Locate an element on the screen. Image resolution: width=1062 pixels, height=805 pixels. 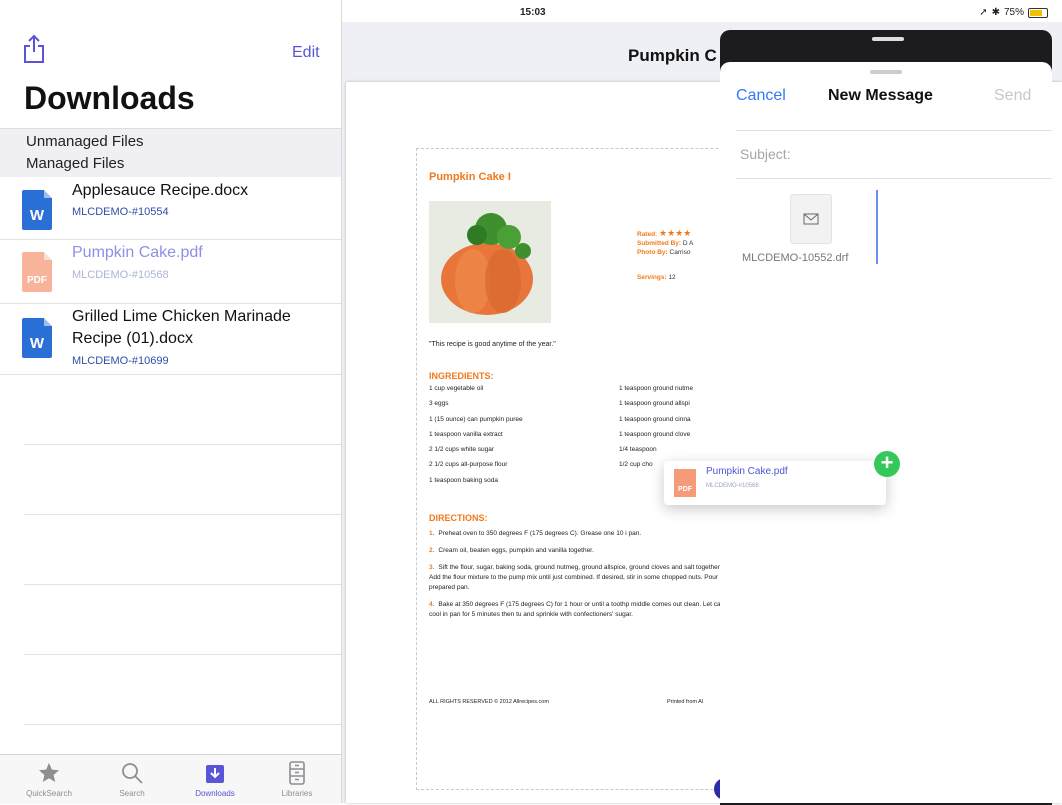
page-title: Downloads is located at coordinates (109, 98).